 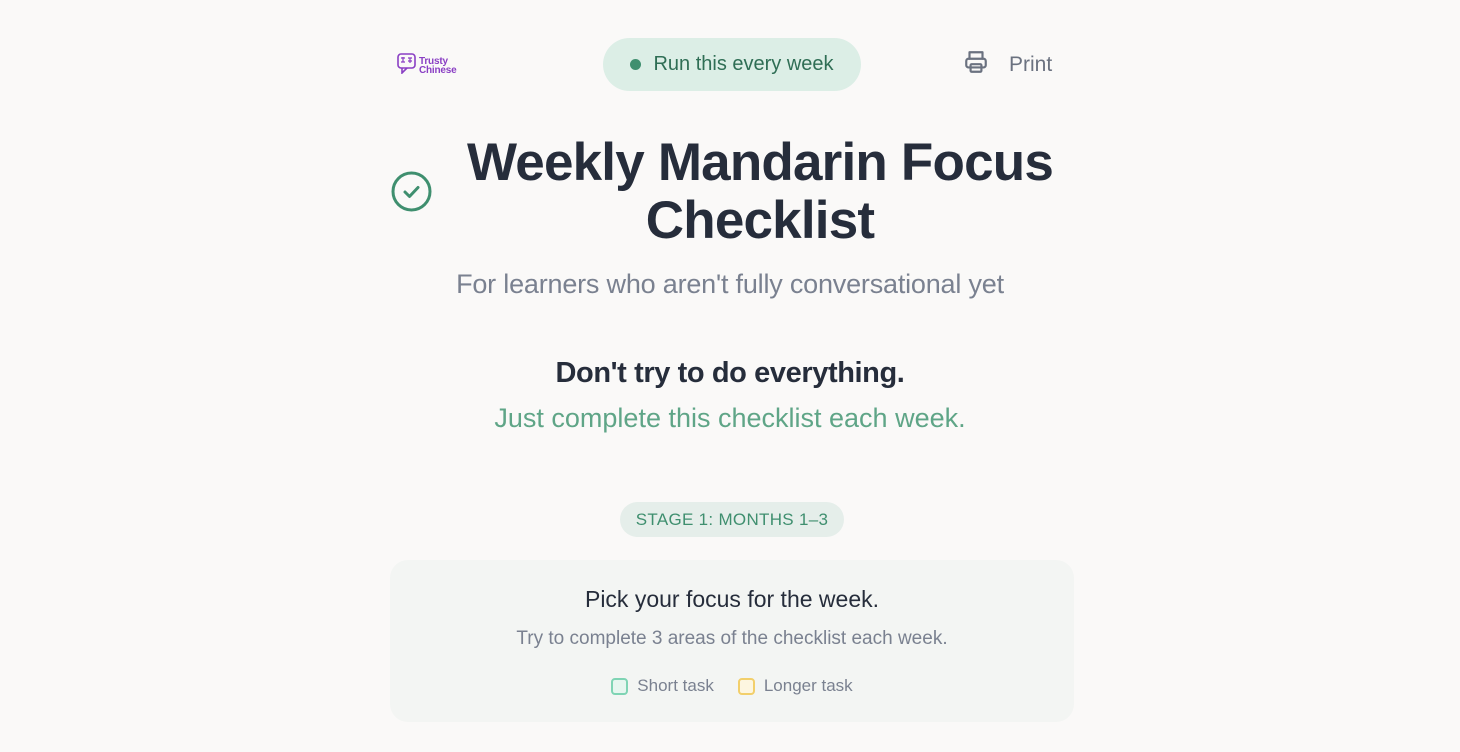 What do you see at coordinates (808, 685) in the screenshot?
I see `legend-label-longer-task: Longer task` at bounding box center [808, 685].